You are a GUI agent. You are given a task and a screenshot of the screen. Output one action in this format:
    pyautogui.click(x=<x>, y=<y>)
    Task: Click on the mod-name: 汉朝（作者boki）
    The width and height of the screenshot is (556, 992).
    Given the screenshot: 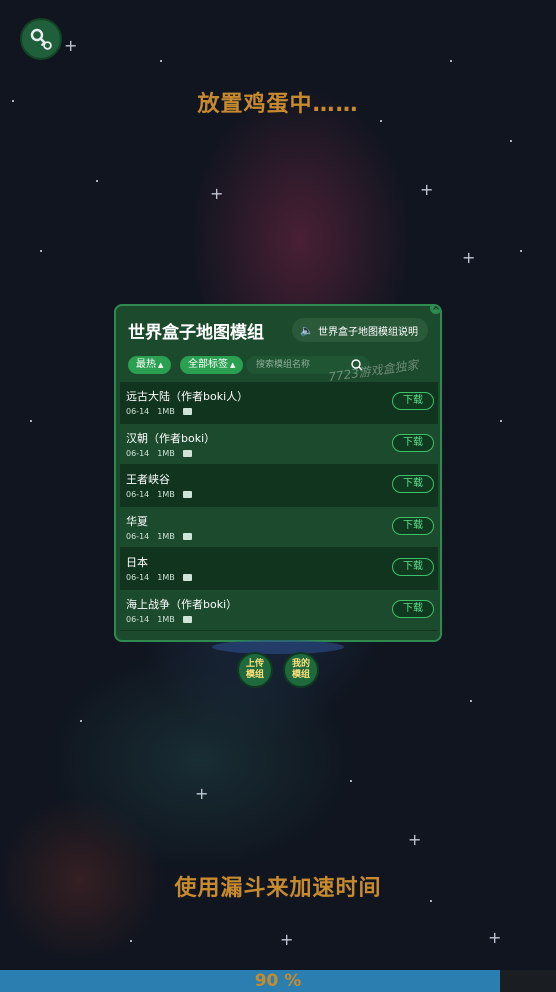 What is the action you would take?
    pyautogui.click(x=171, y=438)
    